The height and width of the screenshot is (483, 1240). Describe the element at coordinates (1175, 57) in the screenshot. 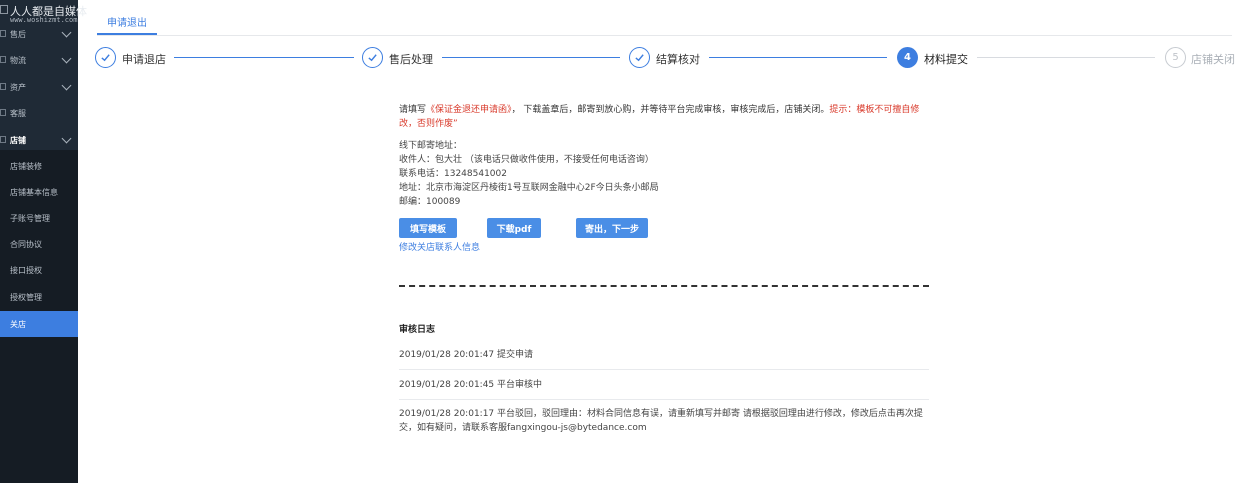

I see `step-5-number: 5` at that location.